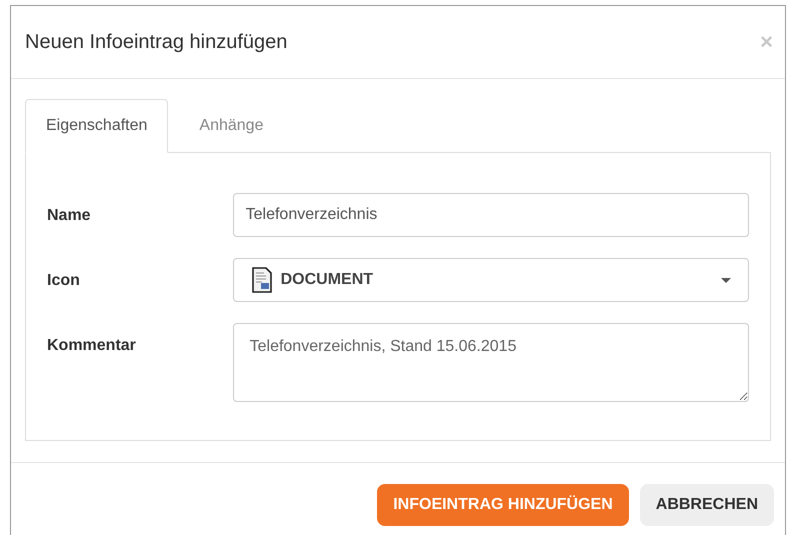  I want to click on field-label: Kommentar, so click(92, 346).